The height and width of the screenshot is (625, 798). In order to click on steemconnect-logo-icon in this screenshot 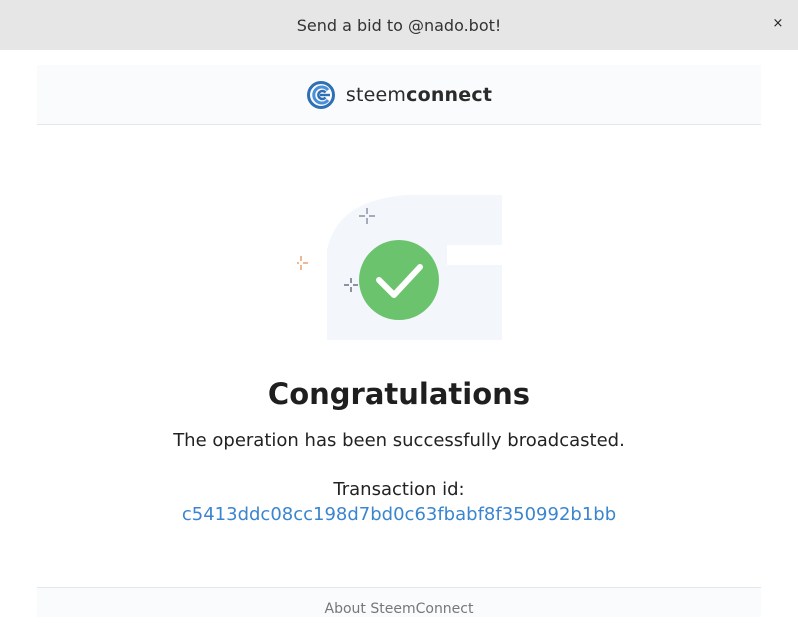, I will do `click(320, 94)`.